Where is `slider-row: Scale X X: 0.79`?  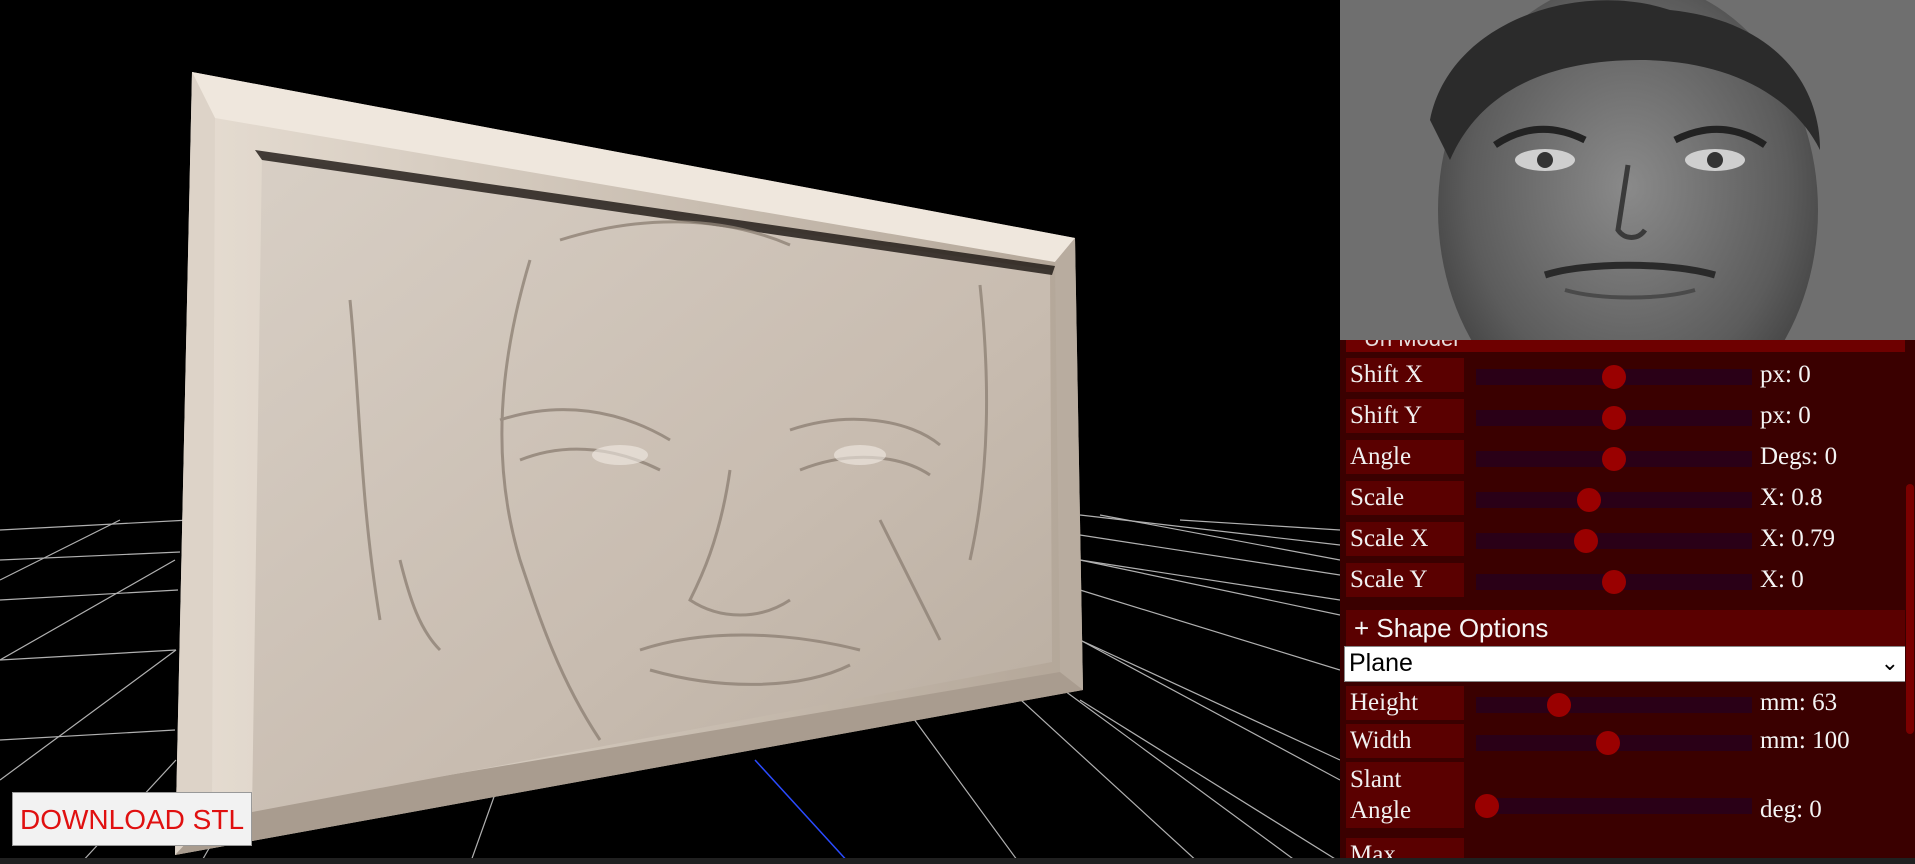 slider-row: Scale X X: 0.79 is located at coordinates (1626, 541).